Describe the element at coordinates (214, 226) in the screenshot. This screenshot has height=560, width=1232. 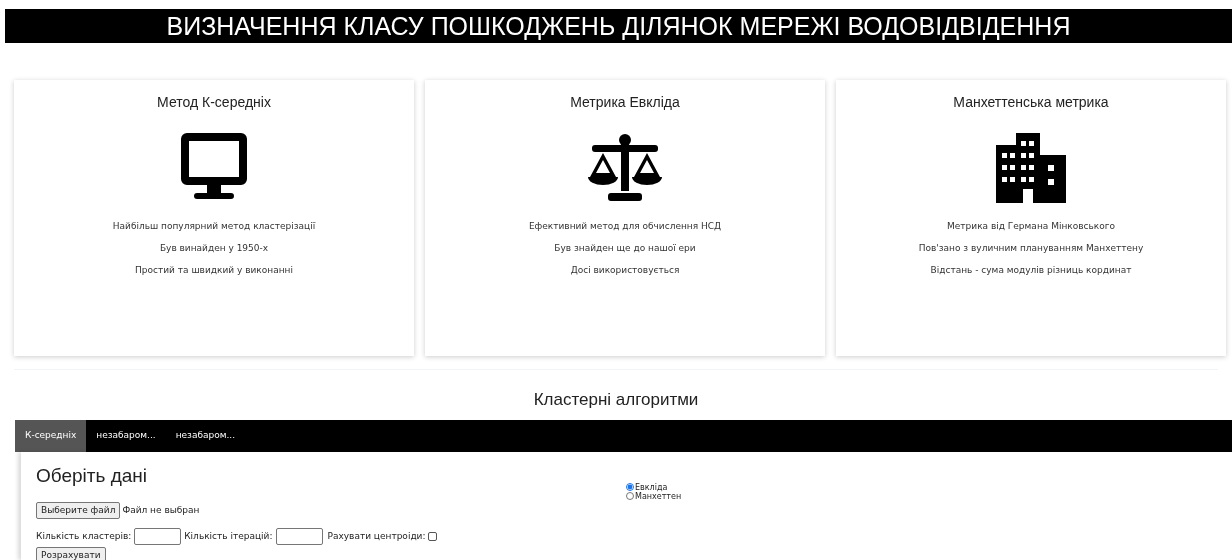
I see `card-text: Найбільш популярний метод кластерізації` at that location.